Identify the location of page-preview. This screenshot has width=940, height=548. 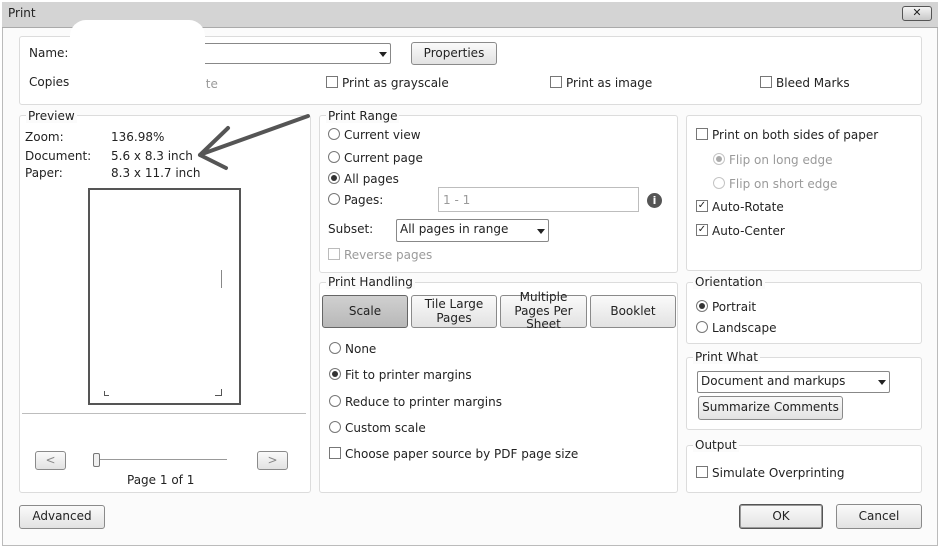
(164, 296).